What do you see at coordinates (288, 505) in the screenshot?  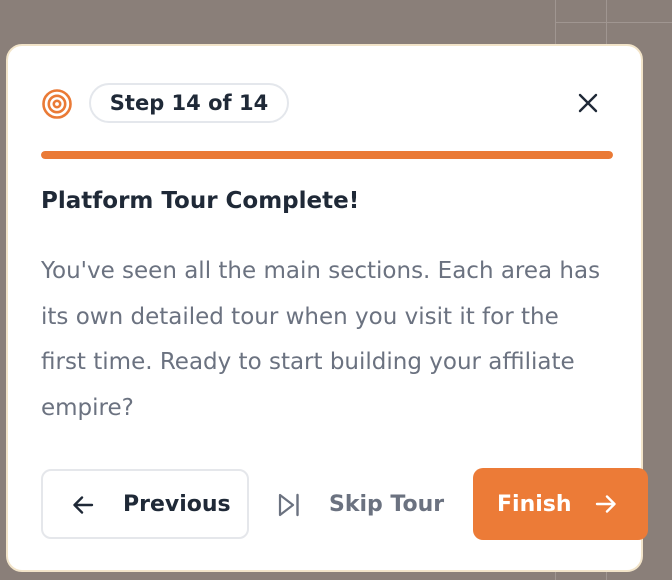 I see `skip-forward-icon` at bounding box center [288, 505].